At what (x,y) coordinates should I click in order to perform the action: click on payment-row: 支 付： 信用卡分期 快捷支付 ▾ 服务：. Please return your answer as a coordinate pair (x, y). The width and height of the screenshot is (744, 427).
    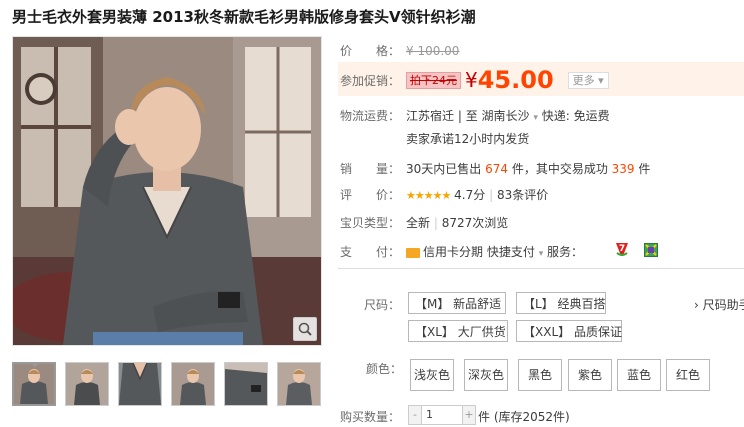
    Looking at the image, I should click on (461, 251).